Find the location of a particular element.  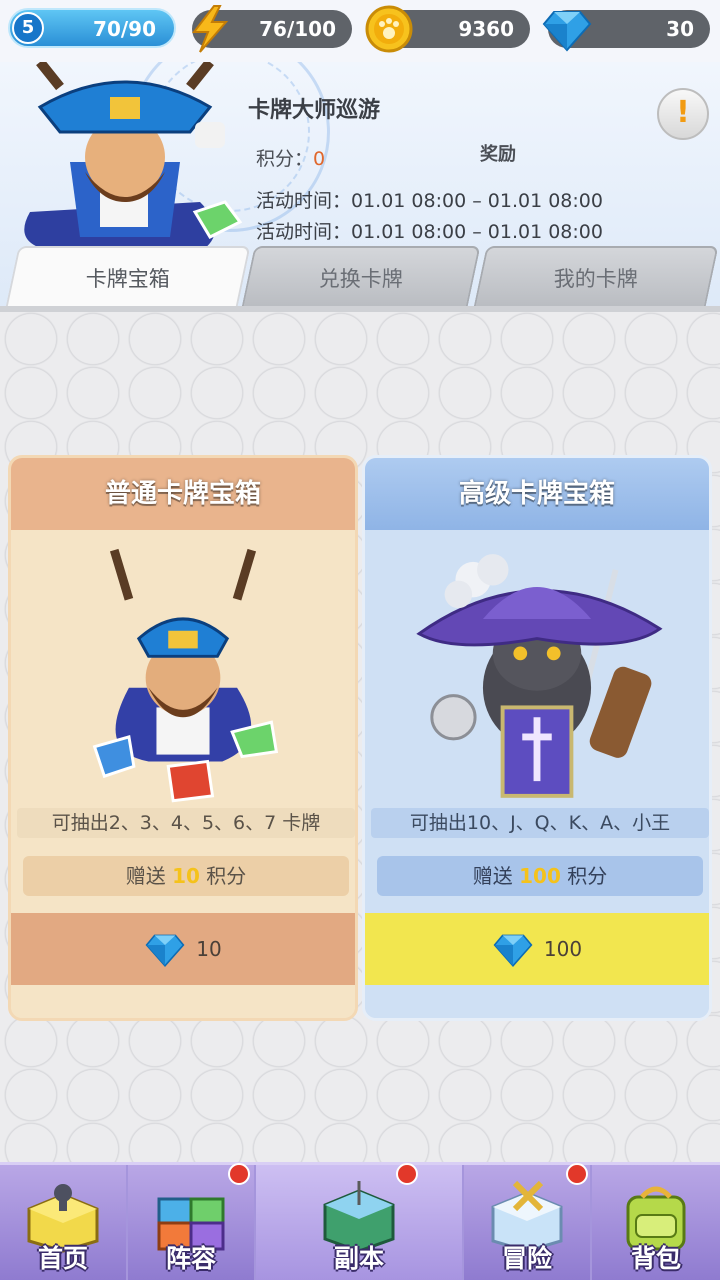

score-row: 积分：0 is located at coordinates (290, 157).